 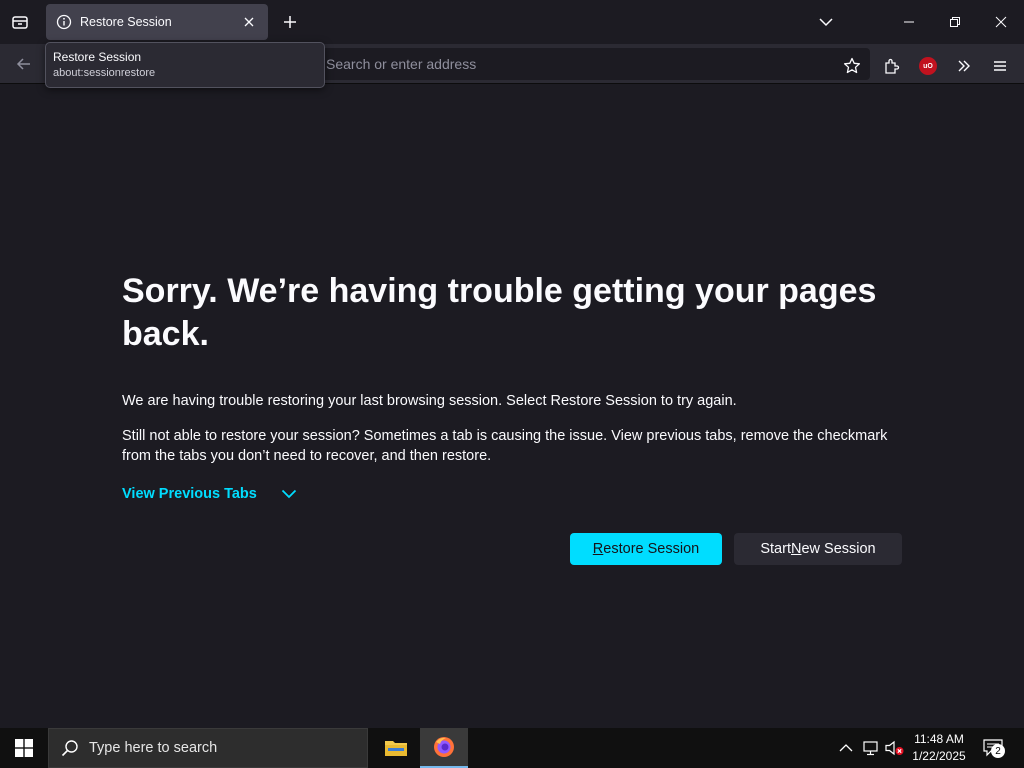 I want to click on view-previous-tabs-label: View Previous Tabs, so click(x=189, y=494).